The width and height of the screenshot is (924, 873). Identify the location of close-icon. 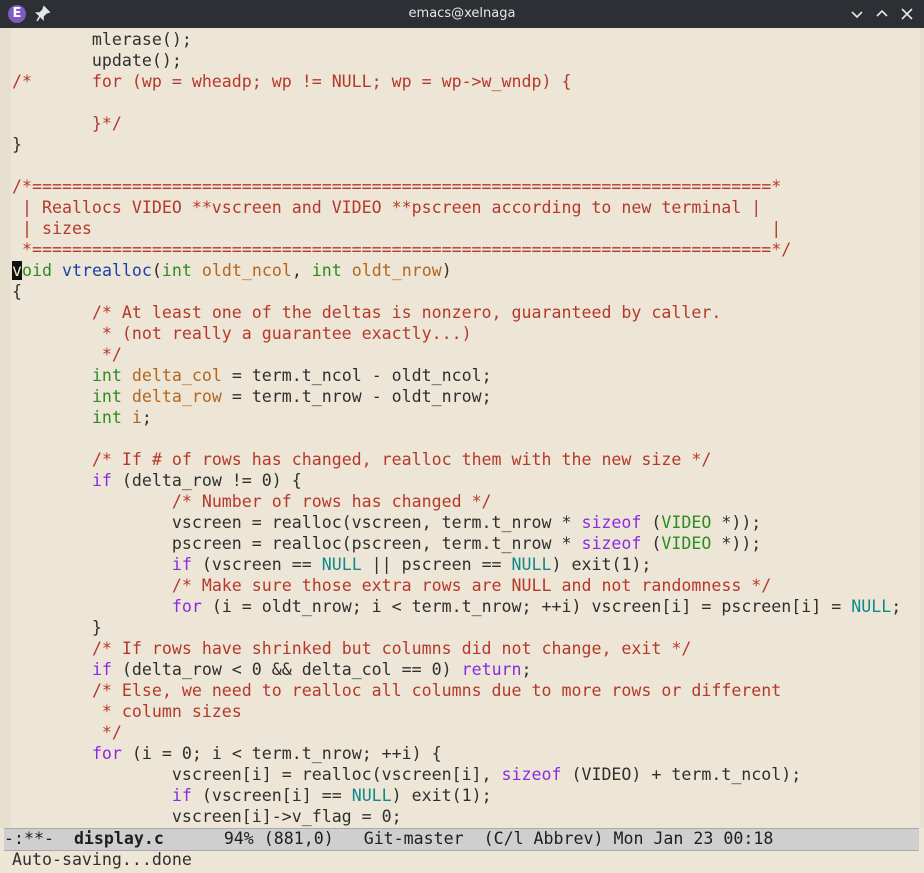
(907, 14).